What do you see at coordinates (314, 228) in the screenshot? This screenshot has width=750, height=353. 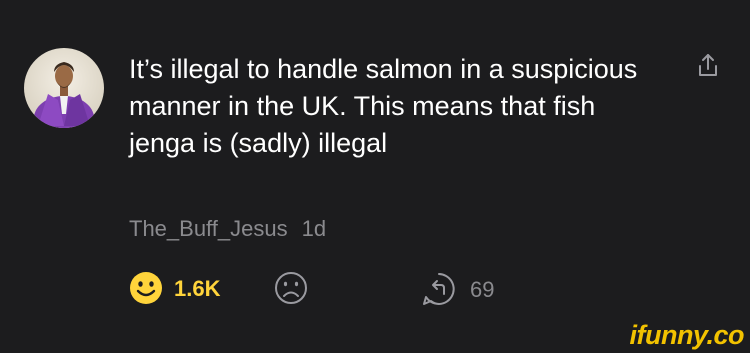 I see `timestamp: 1d` at bounding box center [314, 228].